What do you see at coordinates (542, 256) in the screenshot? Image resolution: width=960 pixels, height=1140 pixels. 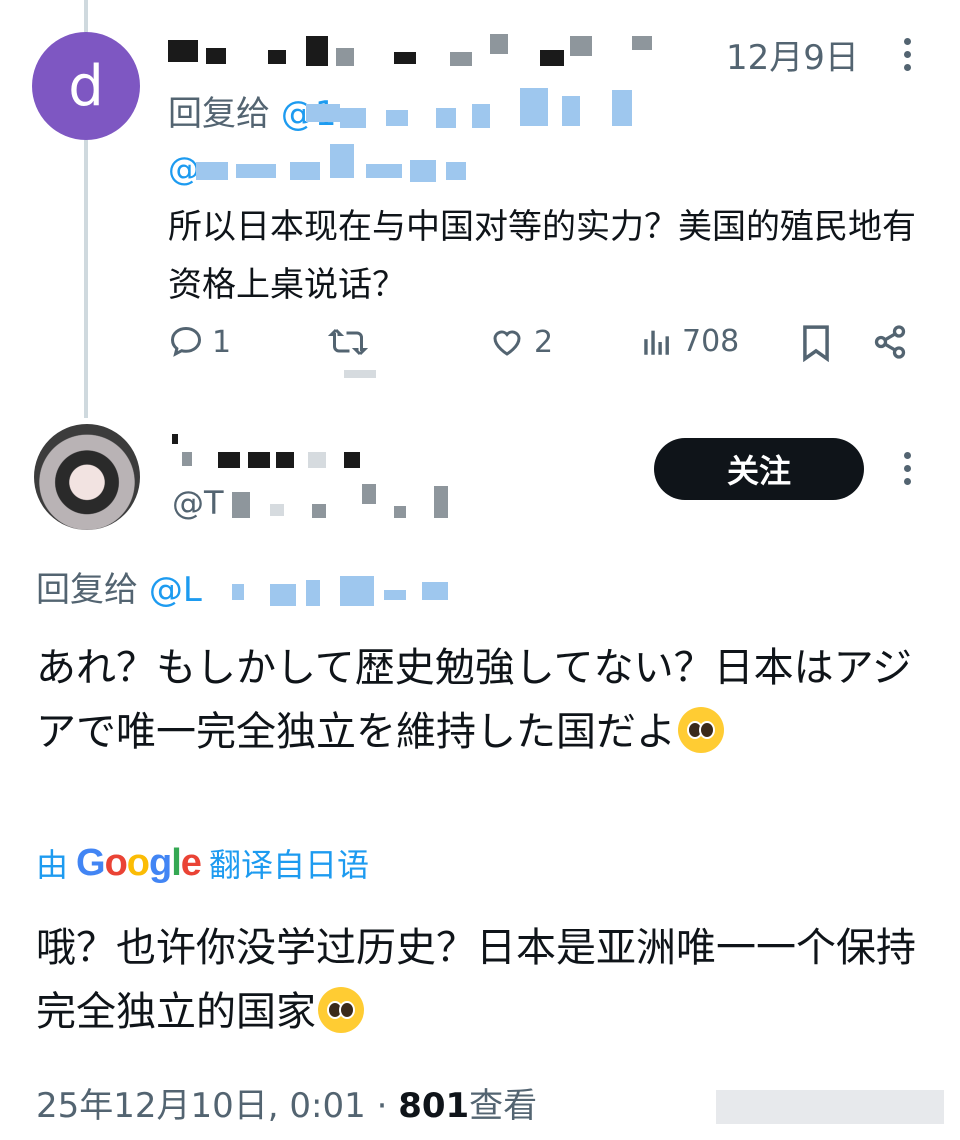 I see `reply-tweet-text: 所以日本现在与中国对等的实力？美国的殖民地有资格上桌说话？` at bounding box center [542, 256].